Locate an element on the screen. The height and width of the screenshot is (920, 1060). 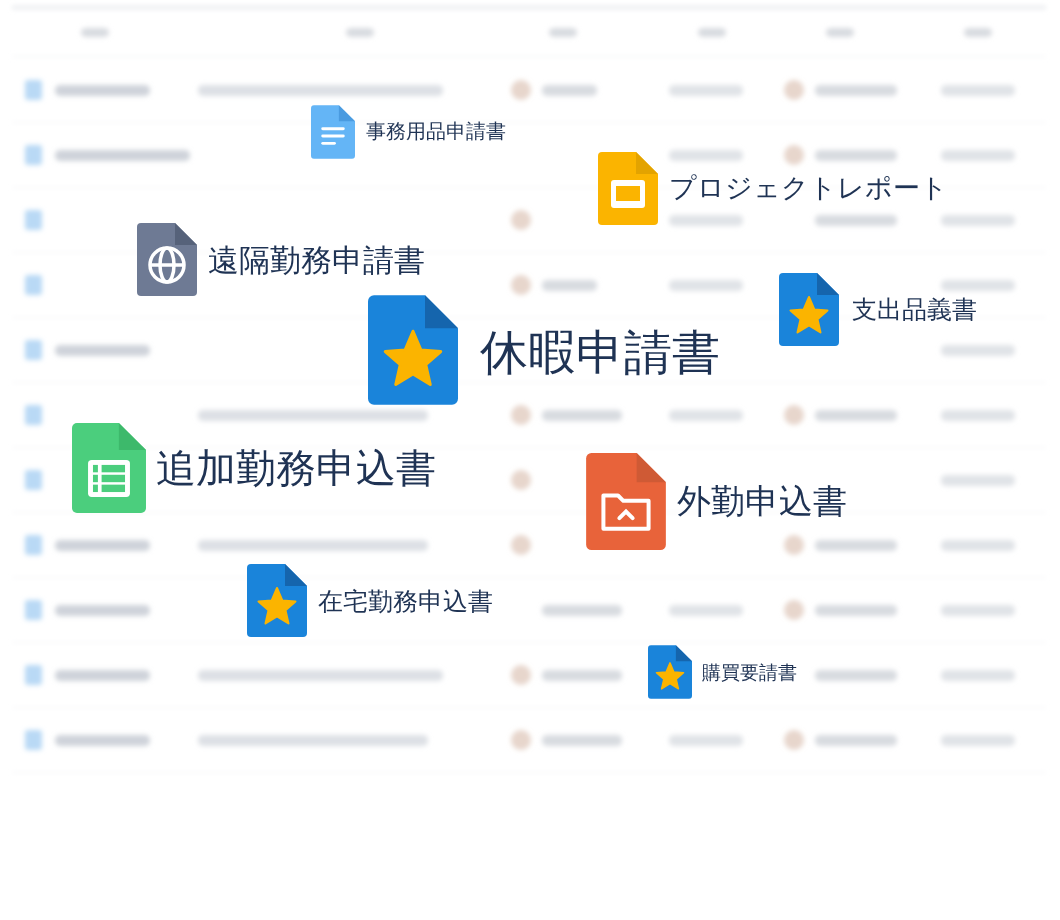
document-title: 購買要請書 is located at coordinates (749, 672).